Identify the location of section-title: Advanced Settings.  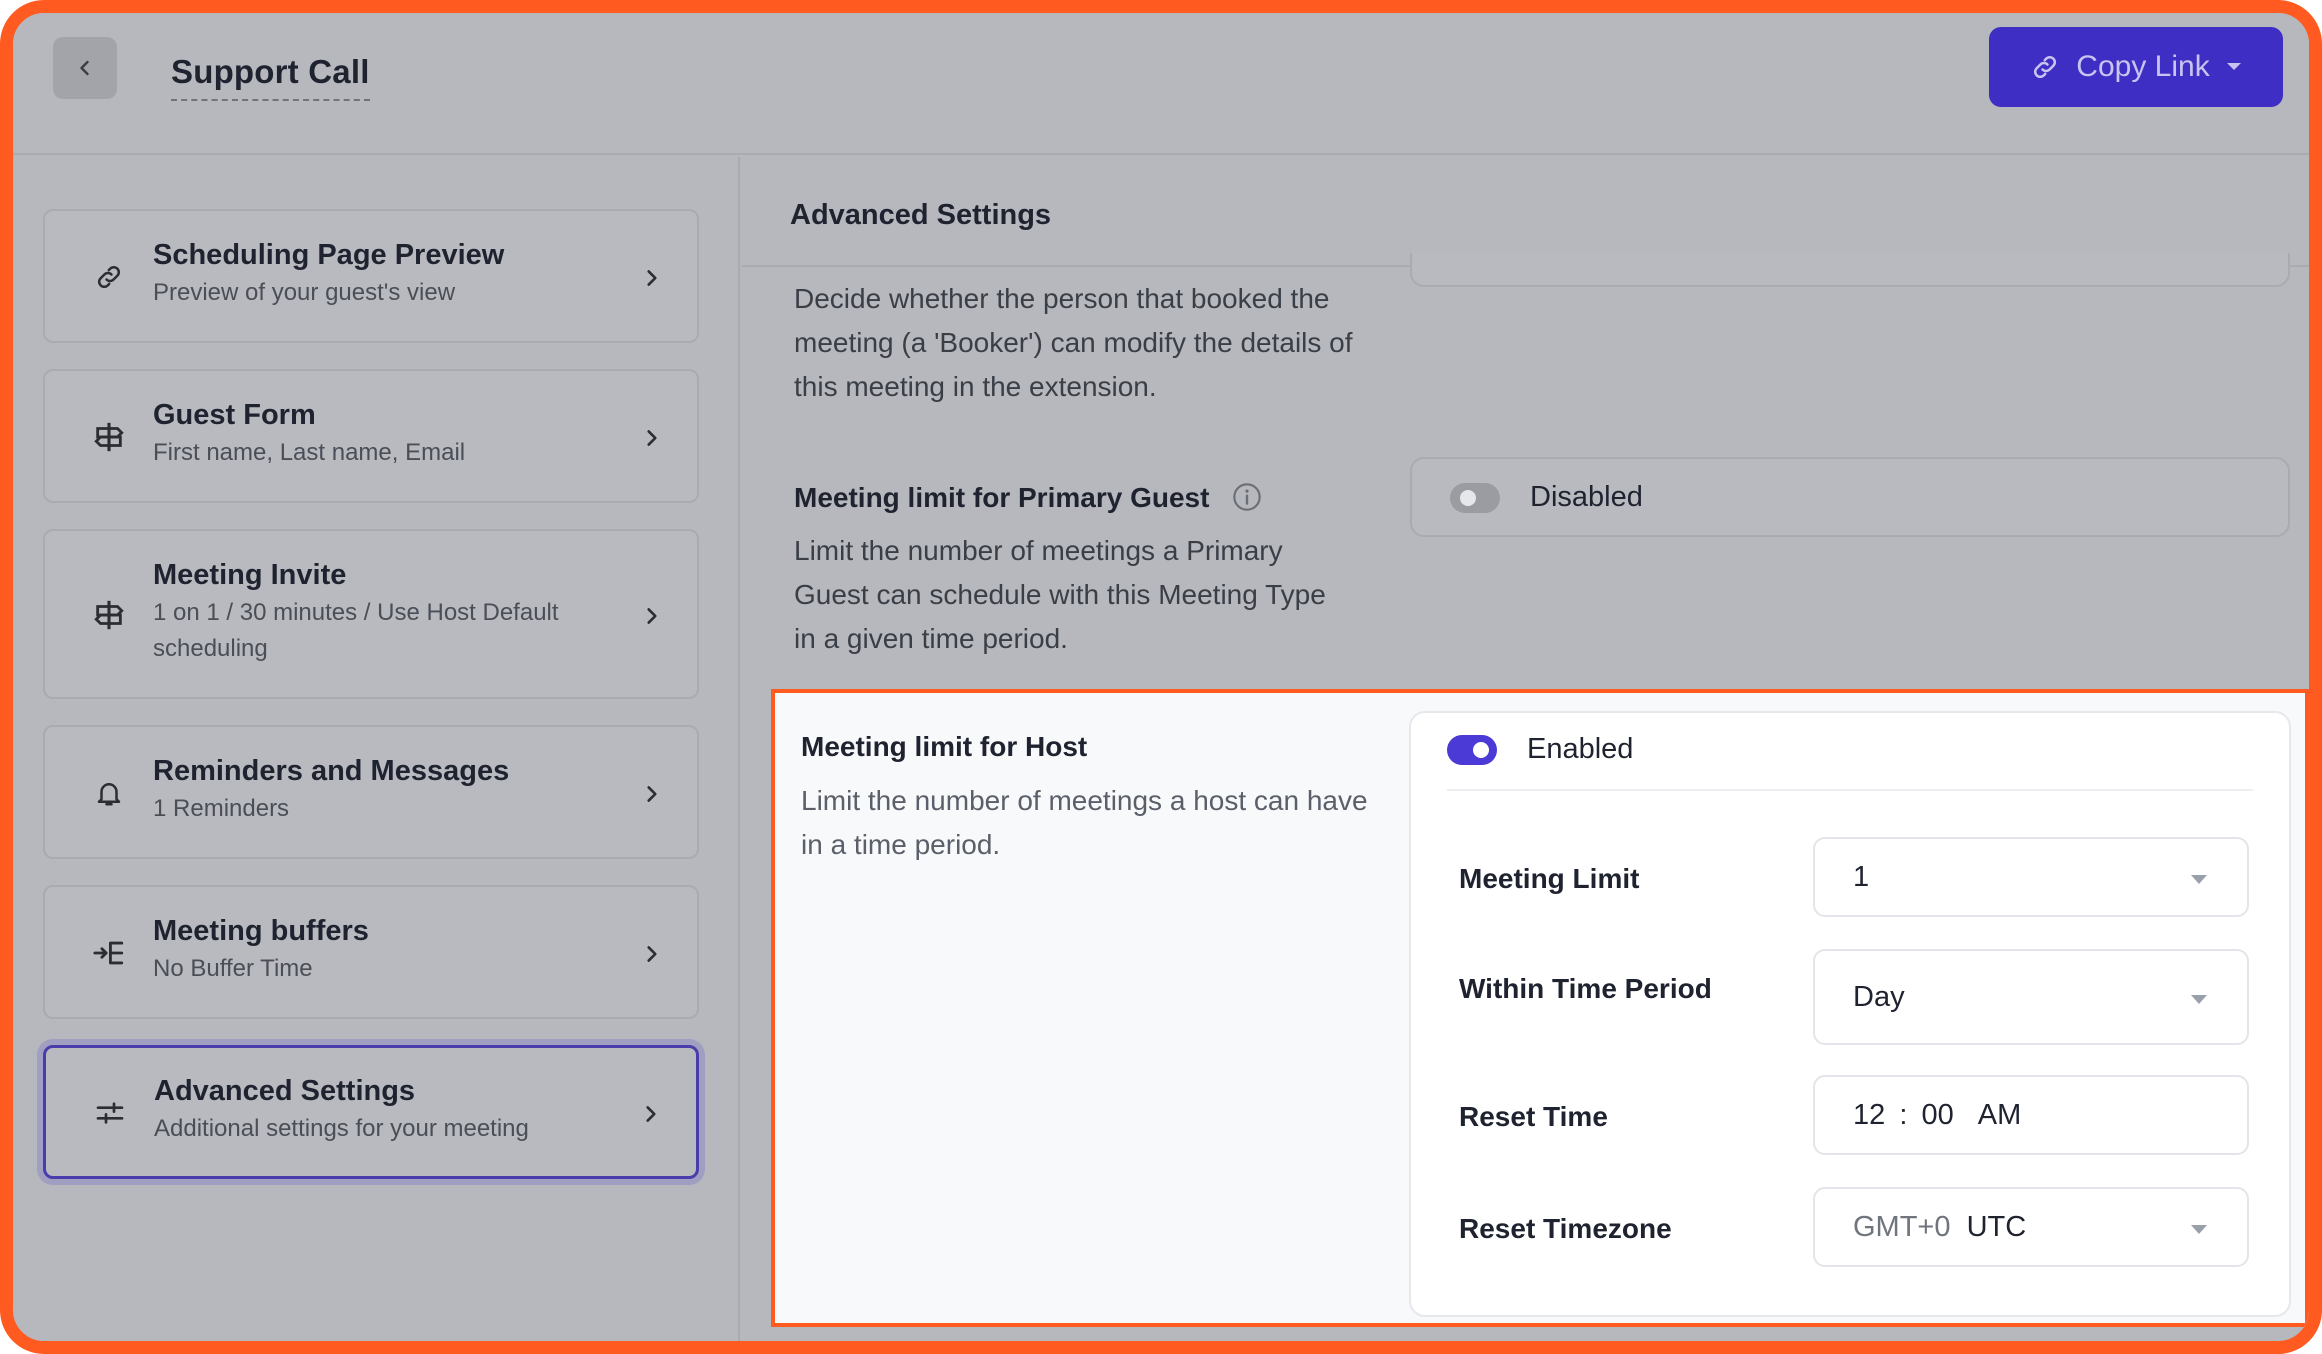
(921, 215).